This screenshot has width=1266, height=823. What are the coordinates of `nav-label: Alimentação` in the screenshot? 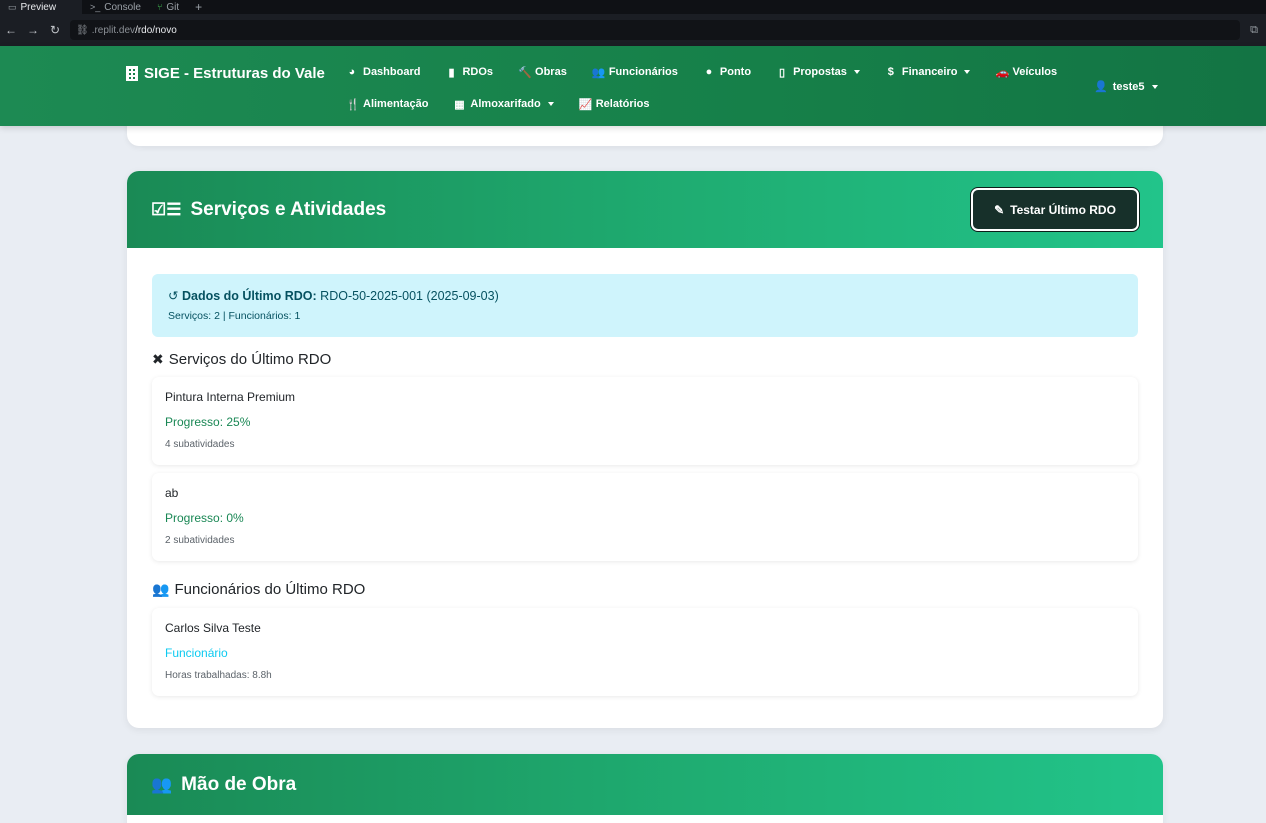 It's located at (396, 104).